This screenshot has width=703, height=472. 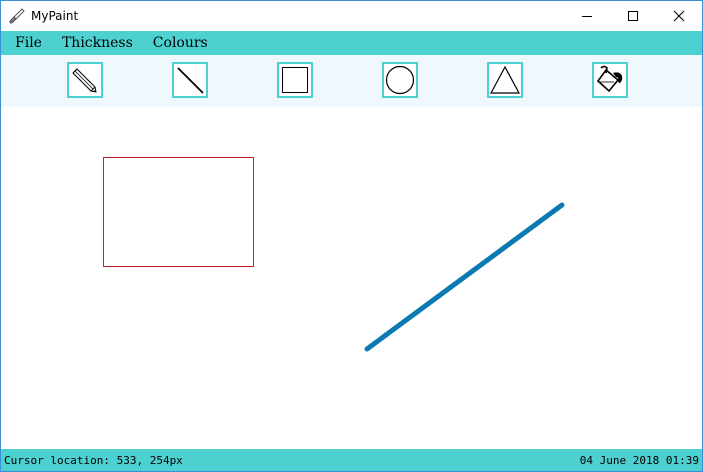 What do you see at coordinates (93, 460) in the screenshot?
I see `cursor-location: Cursor location: 533, 254px` at bounding box center [93, 460].